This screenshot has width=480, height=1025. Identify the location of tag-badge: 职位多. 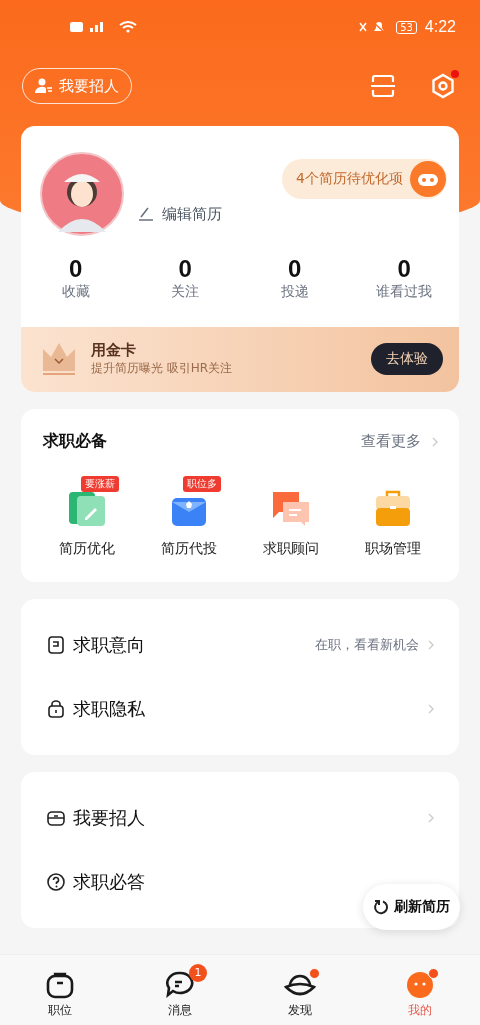
(202, 484).